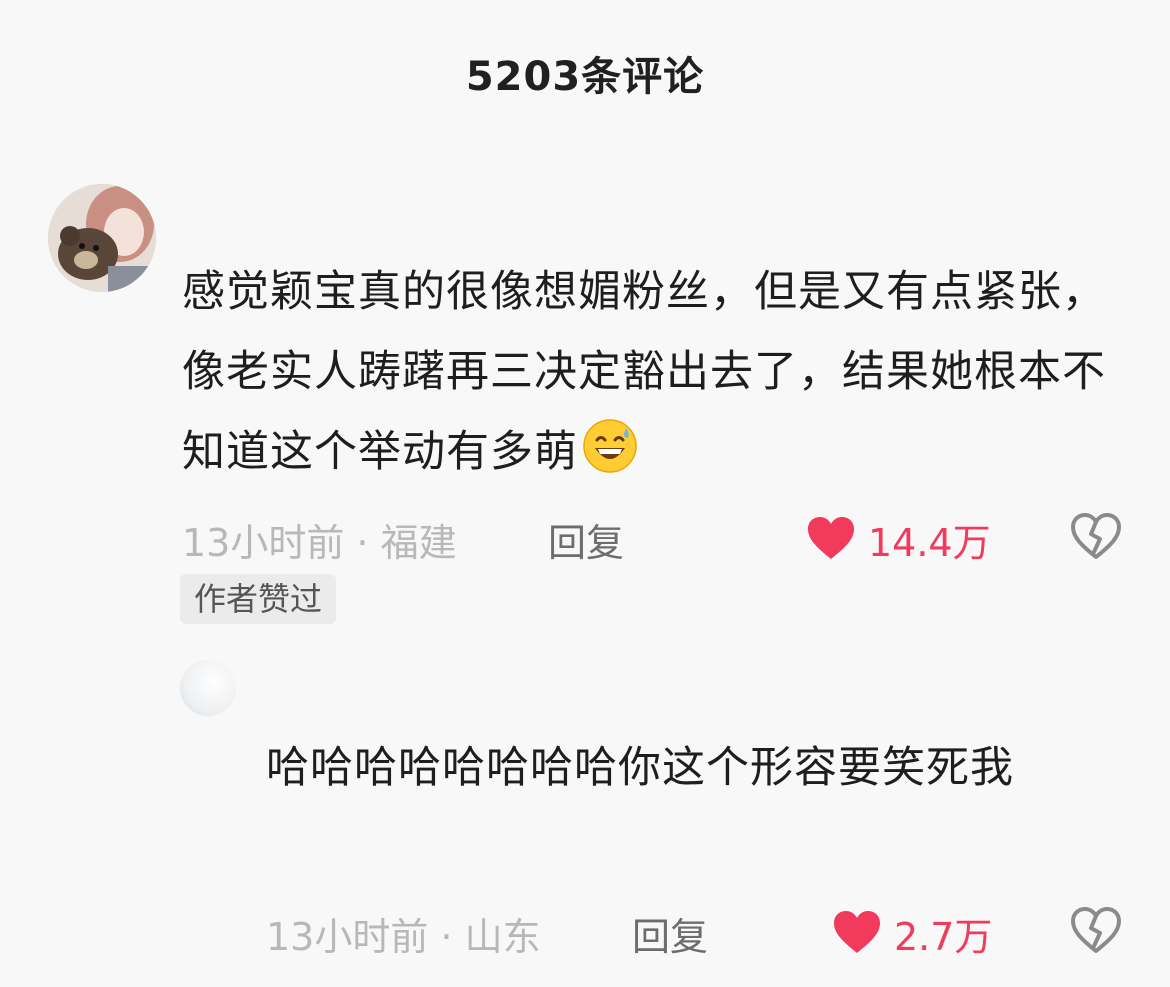  Describe the element at coordinates (258, 599) in the screenshot. I see `author-liked-badge: 作者赞过` at that location.